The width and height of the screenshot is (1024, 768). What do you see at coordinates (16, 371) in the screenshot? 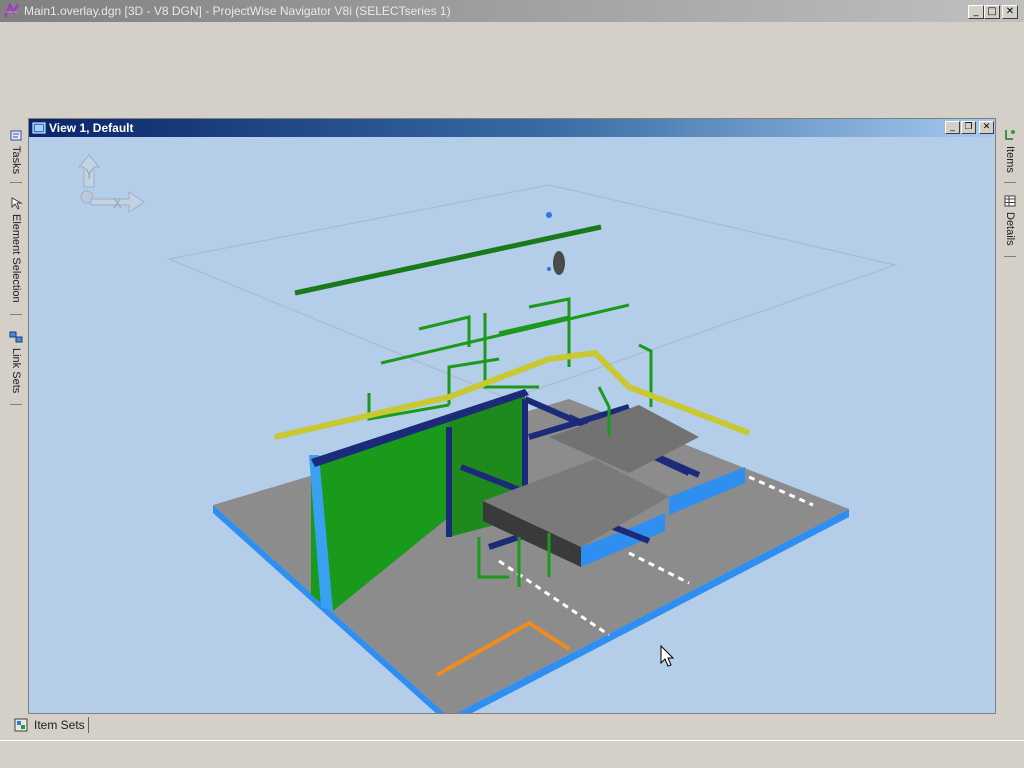
I see `tab-link-sets-label: Link Sets` at bounding box center [16, 371].